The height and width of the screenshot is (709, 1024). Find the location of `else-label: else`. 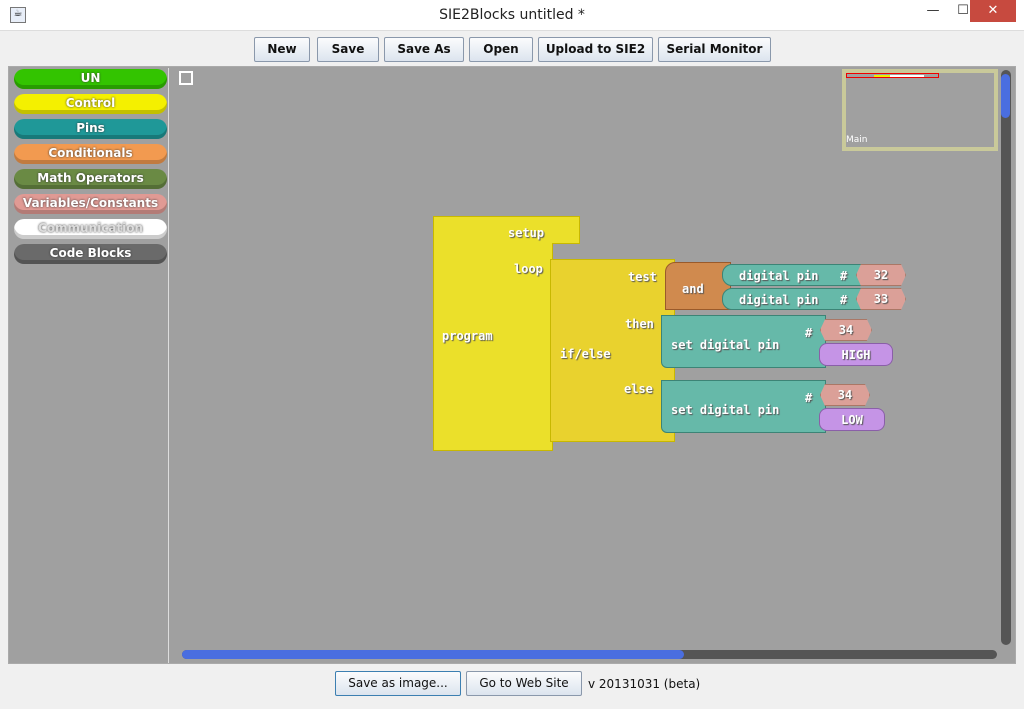

else-label: else is located at coordinates (638, 389).